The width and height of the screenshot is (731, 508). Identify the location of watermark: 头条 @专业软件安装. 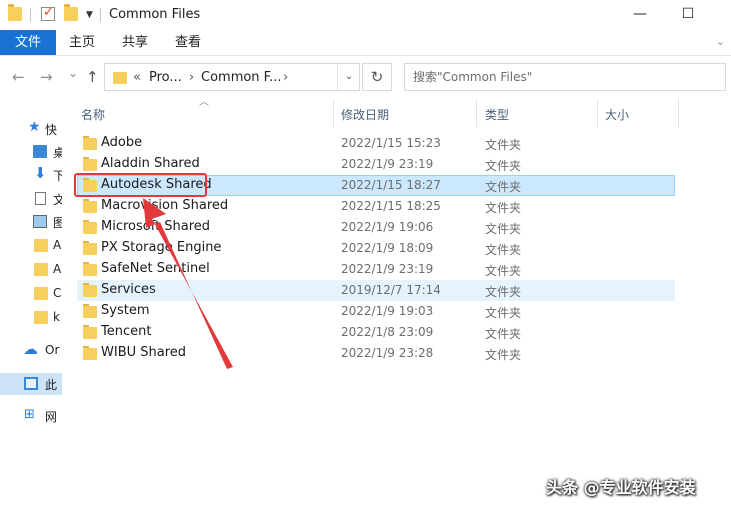
(621, 487).